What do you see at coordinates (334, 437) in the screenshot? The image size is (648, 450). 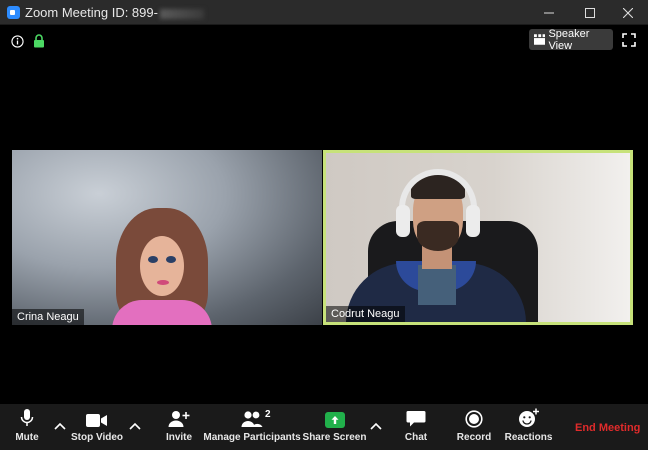 I see `share-screen-label: Share Screen` at bounding box center [334, 437].